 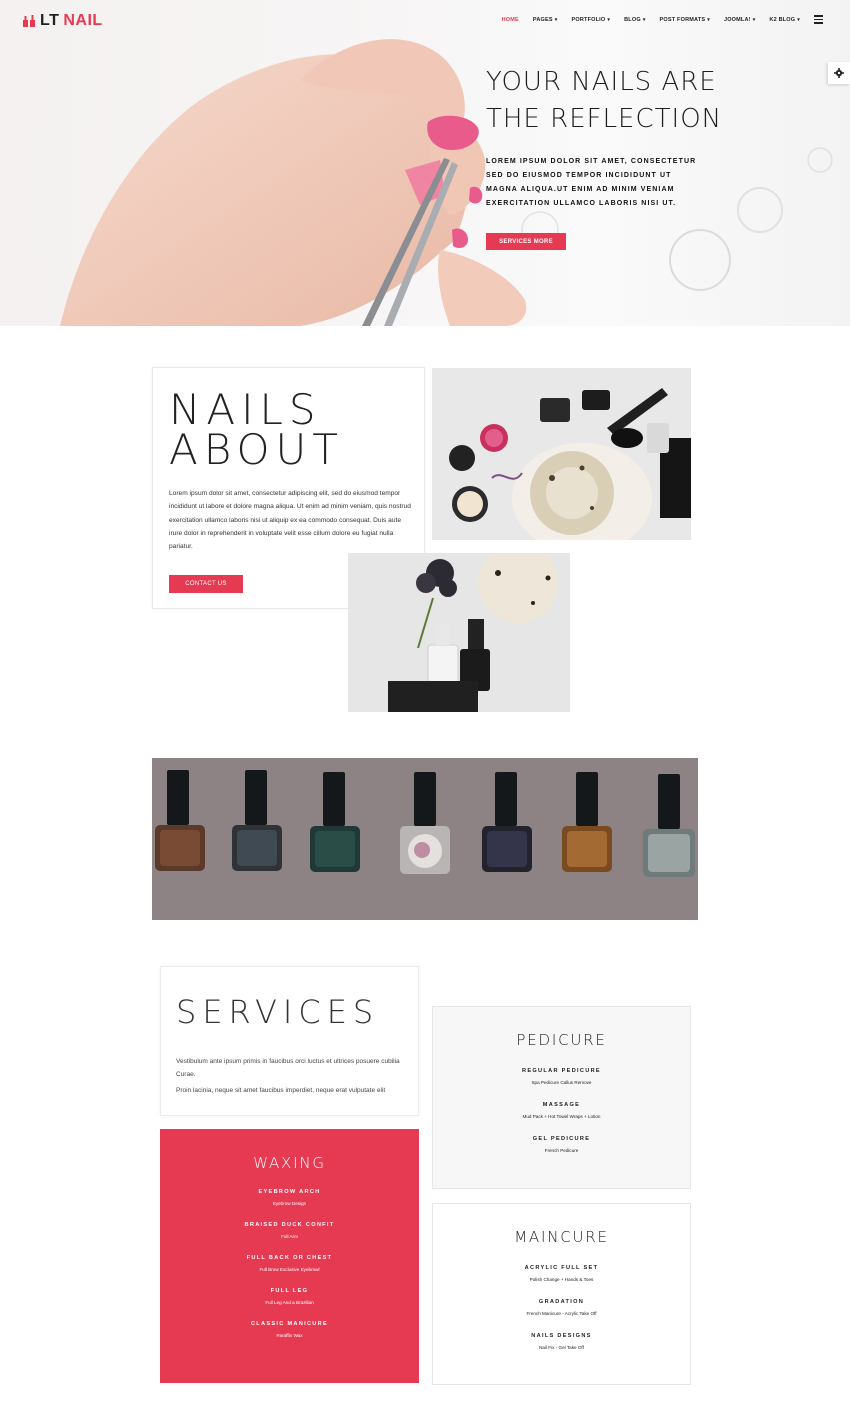 What do you see at coordinates (561, 1082) in the screenshot?
I see `service-desc: Spa Pedicure Callus Remove` at bounding box center [561, 1082].